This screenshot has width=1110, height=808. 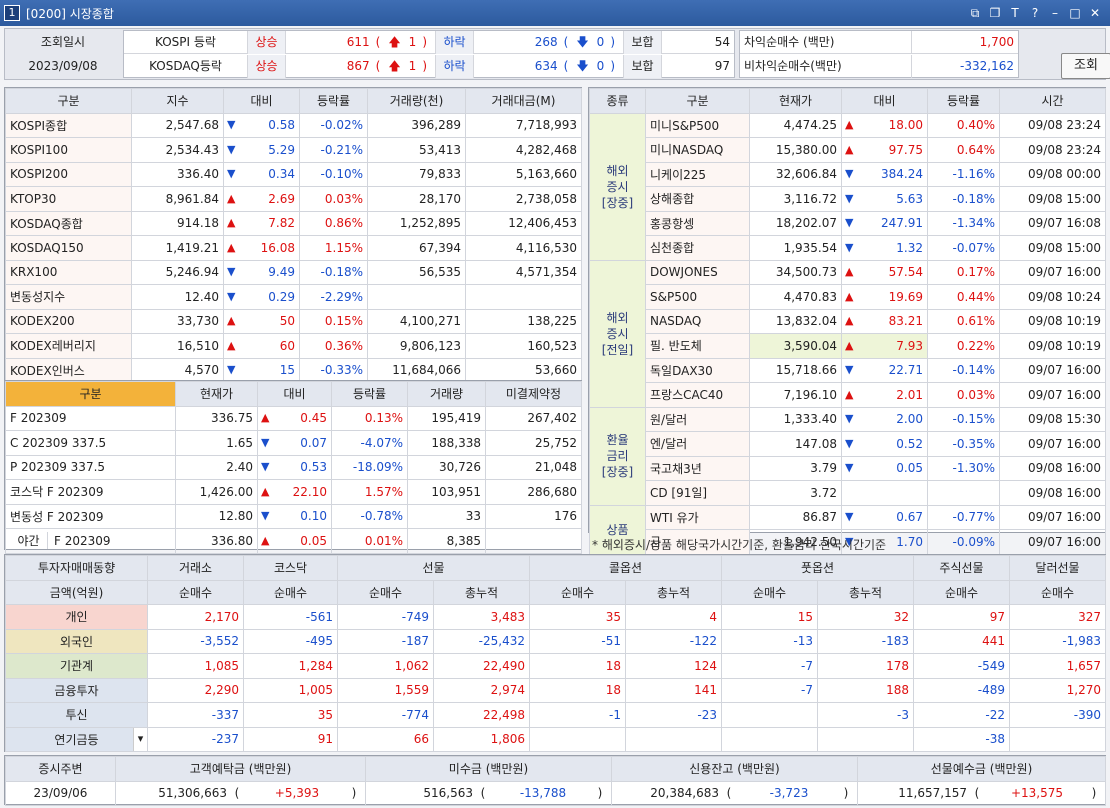 What do you see at coordinates (769, 666) in the screenshot?
I see `net-value: -7` at bounding box center [769, 666].